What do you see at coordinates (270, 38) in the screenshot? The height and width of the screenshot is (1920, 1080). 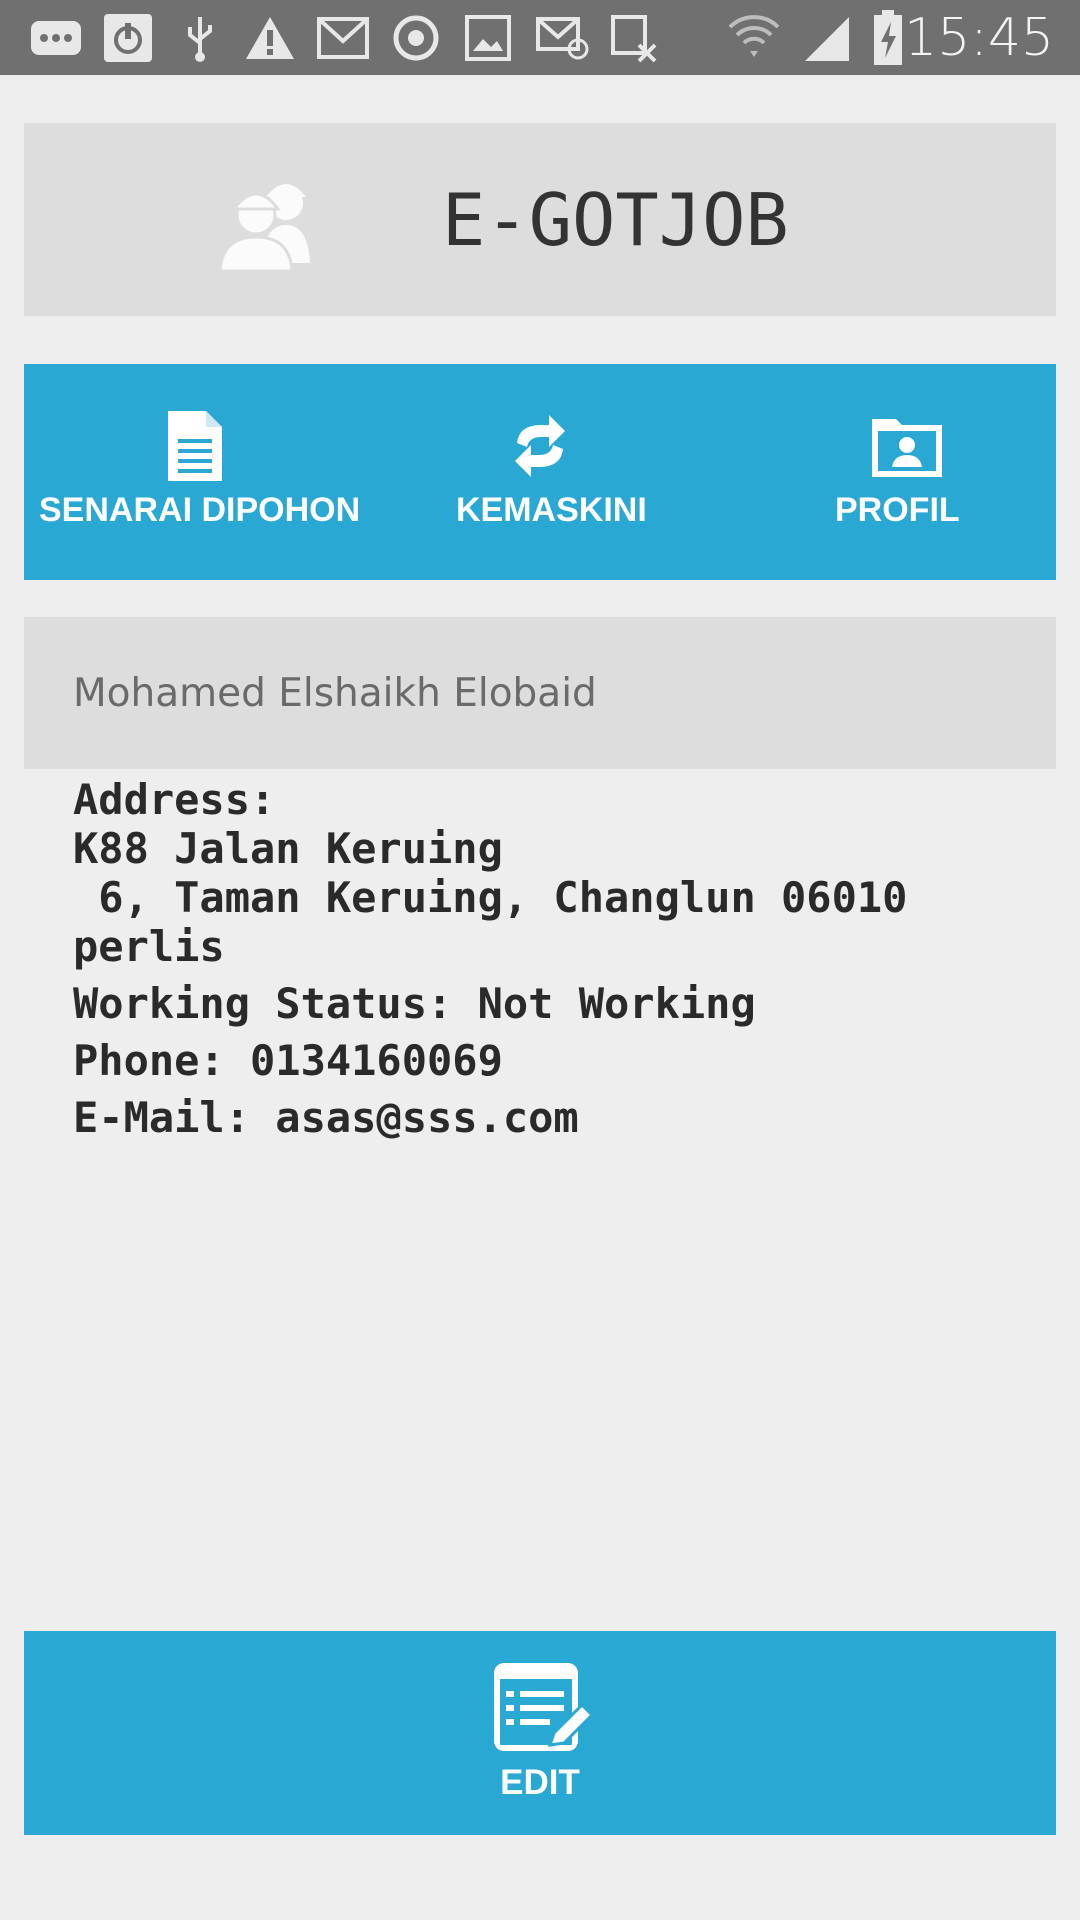 I see `warning-icon` at bounding box center [270, 38].